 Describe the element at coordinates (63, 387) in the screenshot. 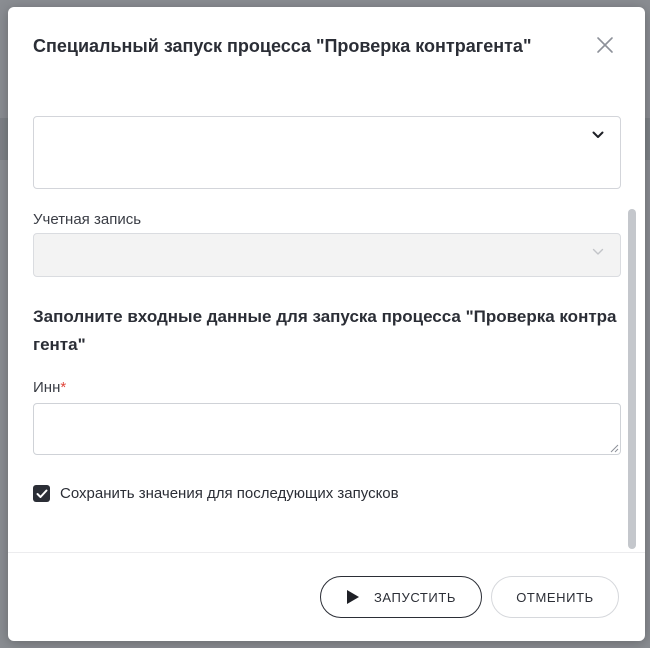

I see `required-mark: *` at that location.